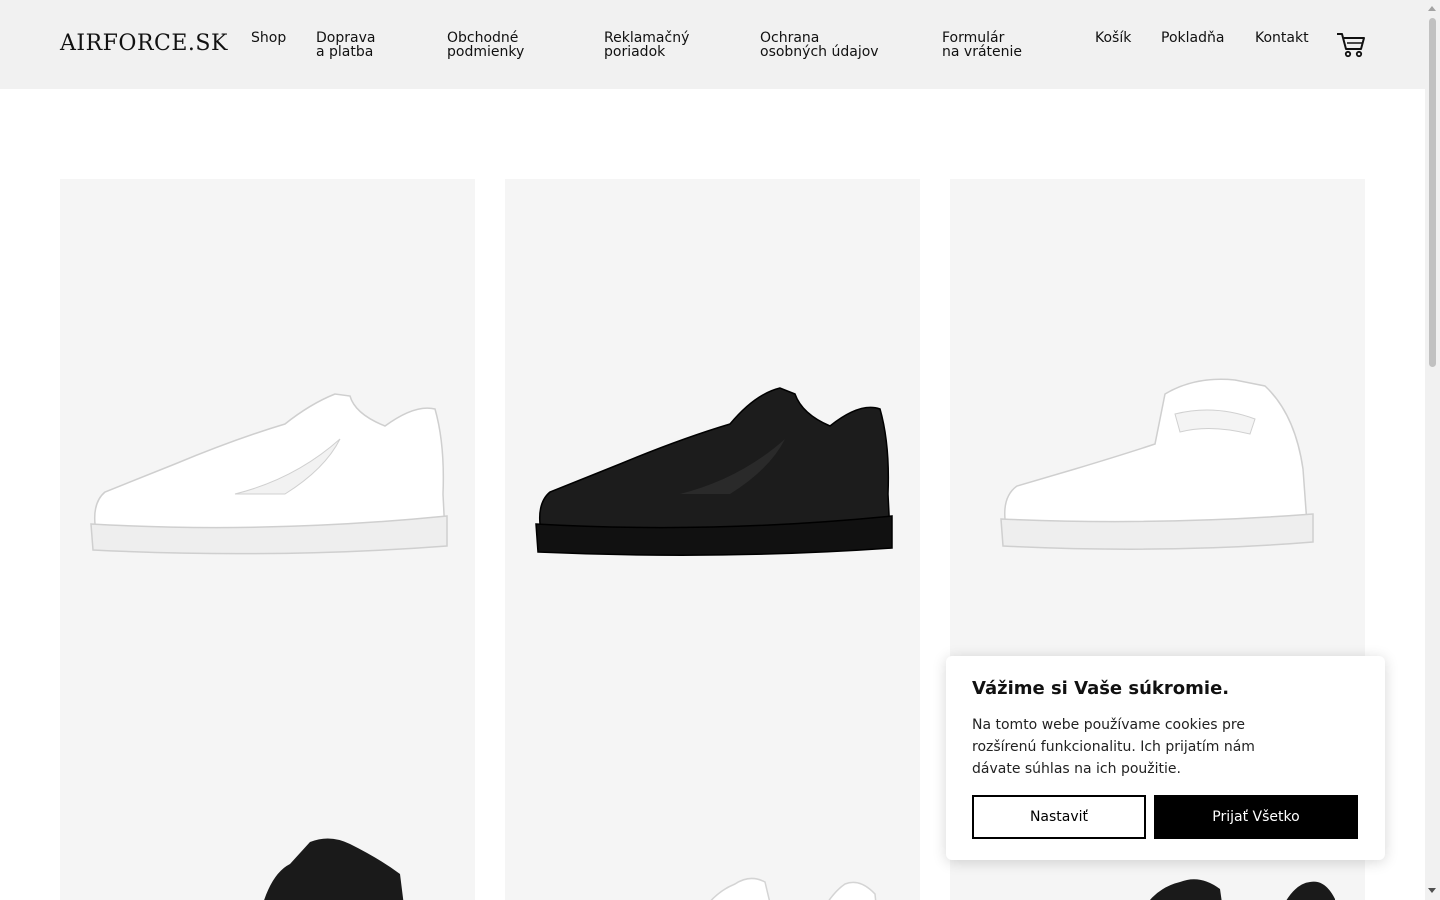 The height and width of the screenshot is (900, 1440). I want to click on nav-pokladna: Pokladňa, so click(1192, 38).